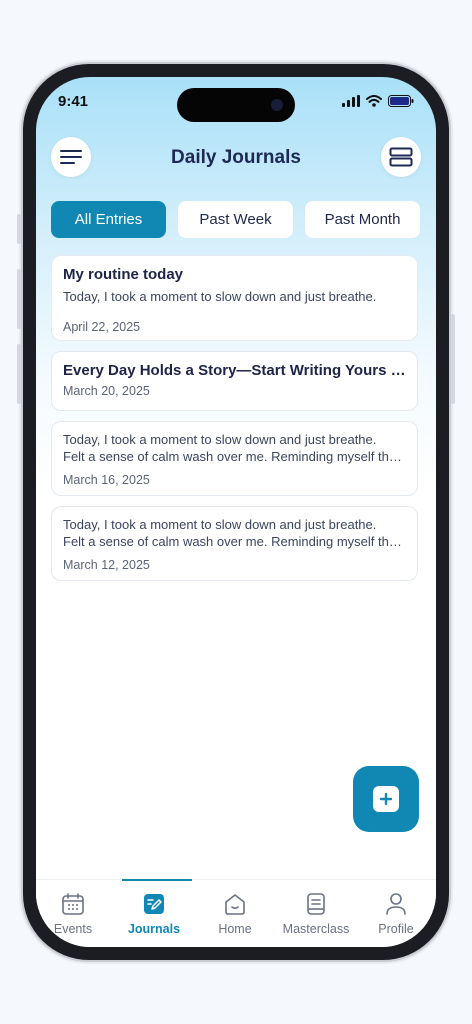 This screenshot has height=1024, width=472. Describe the element at coordinates (316, 904) in the screenshot. I see `book-icon` at that location.